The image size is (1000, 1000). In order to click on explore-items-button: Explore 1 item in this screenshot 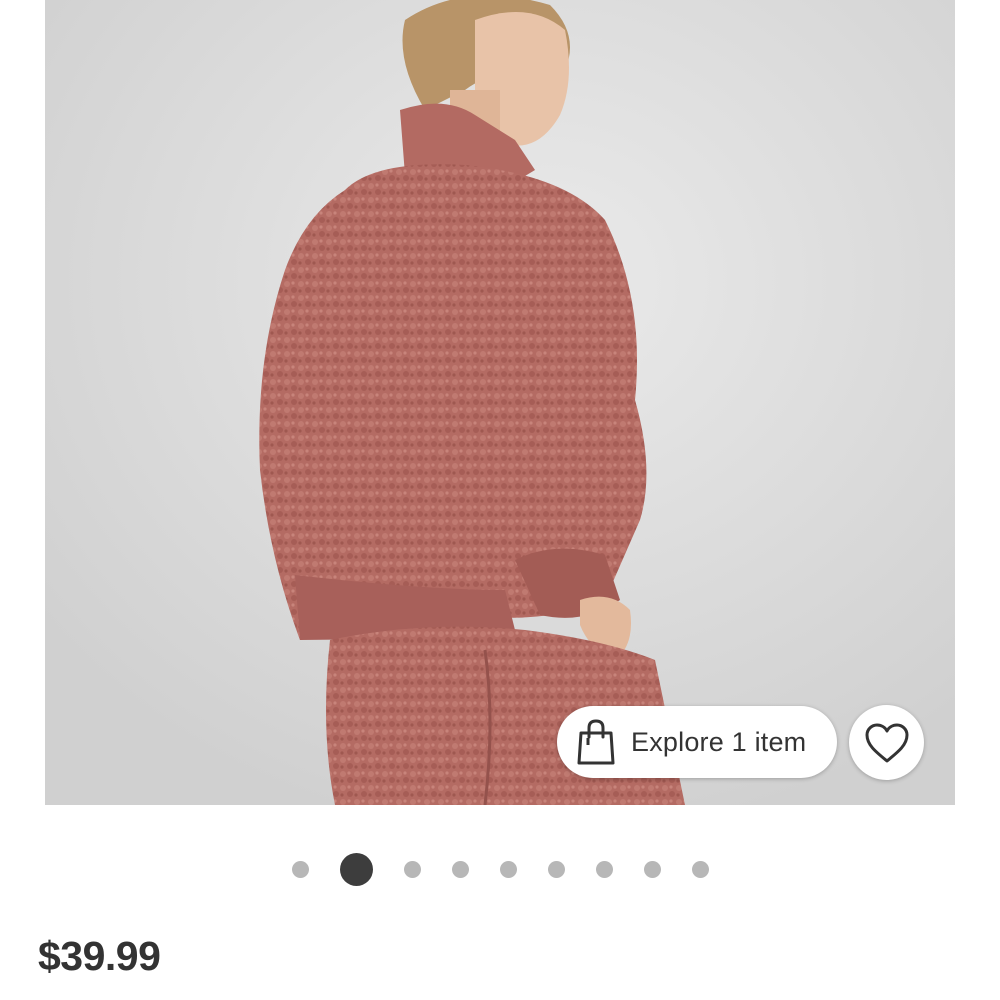, I will do `click(697, 742)`.